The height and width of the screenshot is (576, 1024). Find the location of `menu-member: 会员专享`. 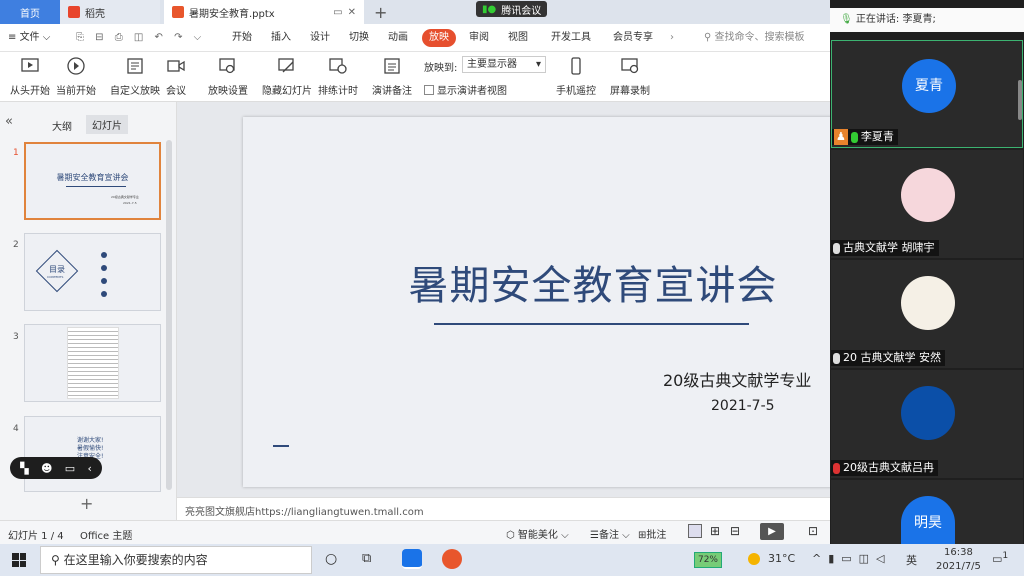

menu-member: 会员专享 is located at coordinates (633, 38).